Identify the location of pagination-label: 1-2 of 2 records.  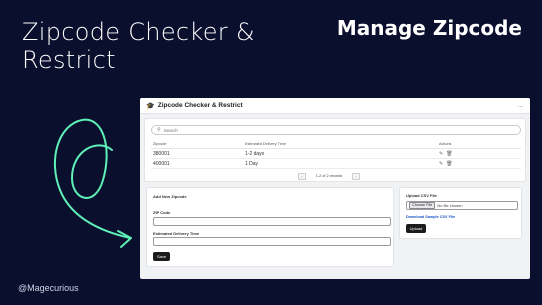
(329, 176).